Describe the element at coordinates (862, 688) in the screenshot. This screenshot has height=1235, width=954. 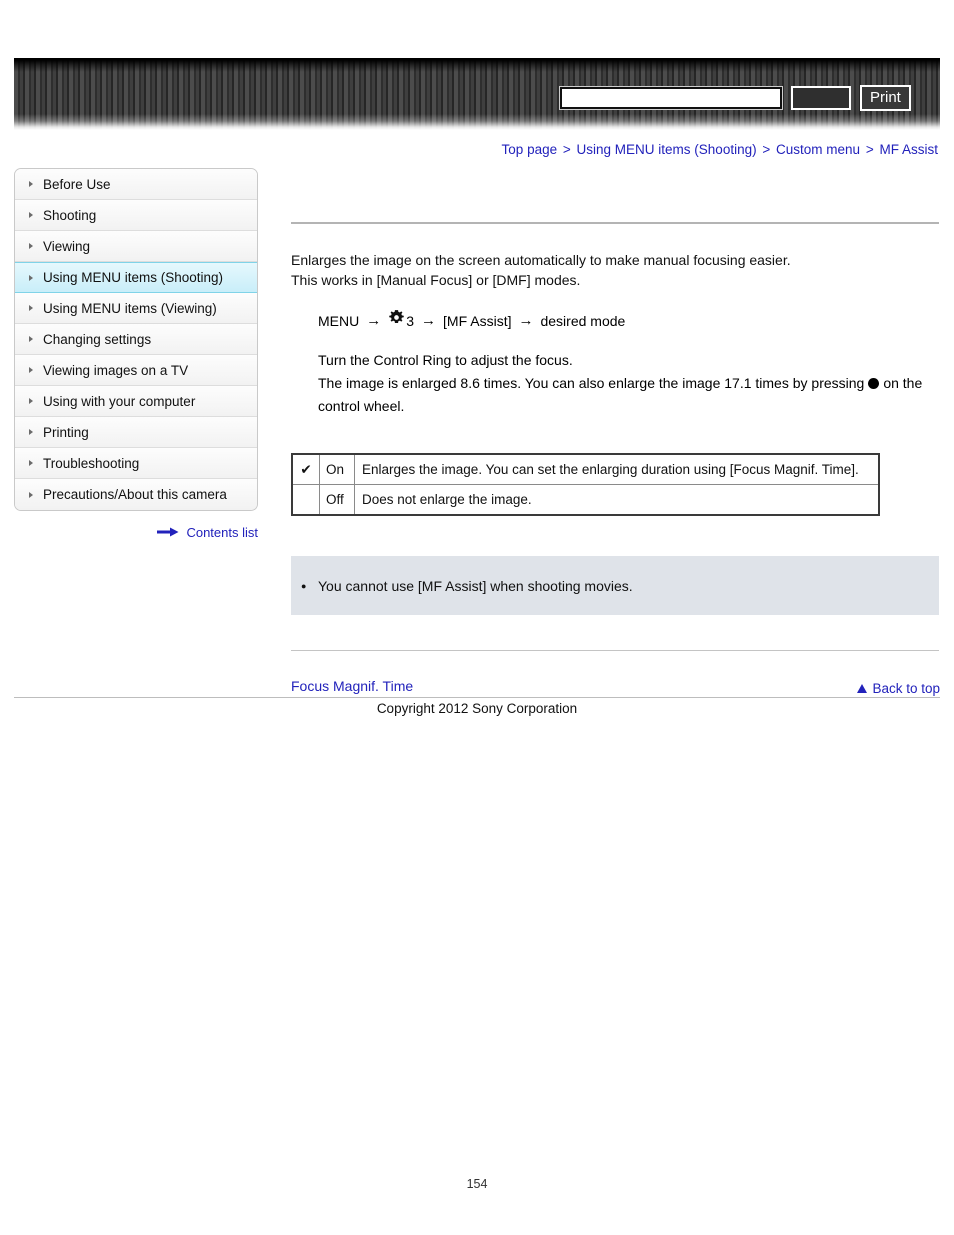
I see `triangle-up-icon` at that location.